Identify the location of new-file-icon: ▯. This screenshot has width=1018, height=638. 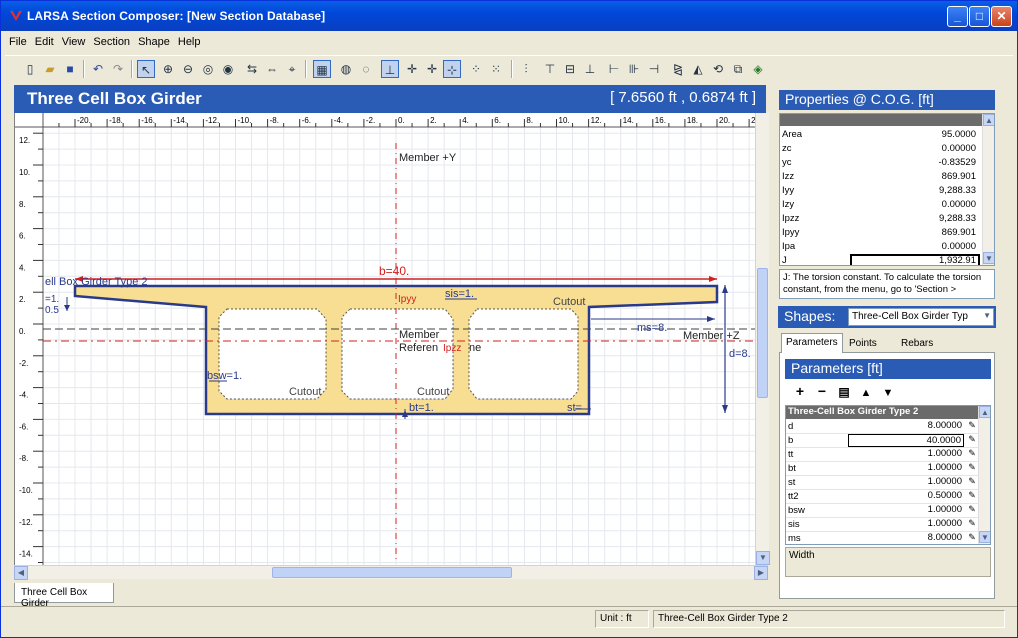
(30, 69).